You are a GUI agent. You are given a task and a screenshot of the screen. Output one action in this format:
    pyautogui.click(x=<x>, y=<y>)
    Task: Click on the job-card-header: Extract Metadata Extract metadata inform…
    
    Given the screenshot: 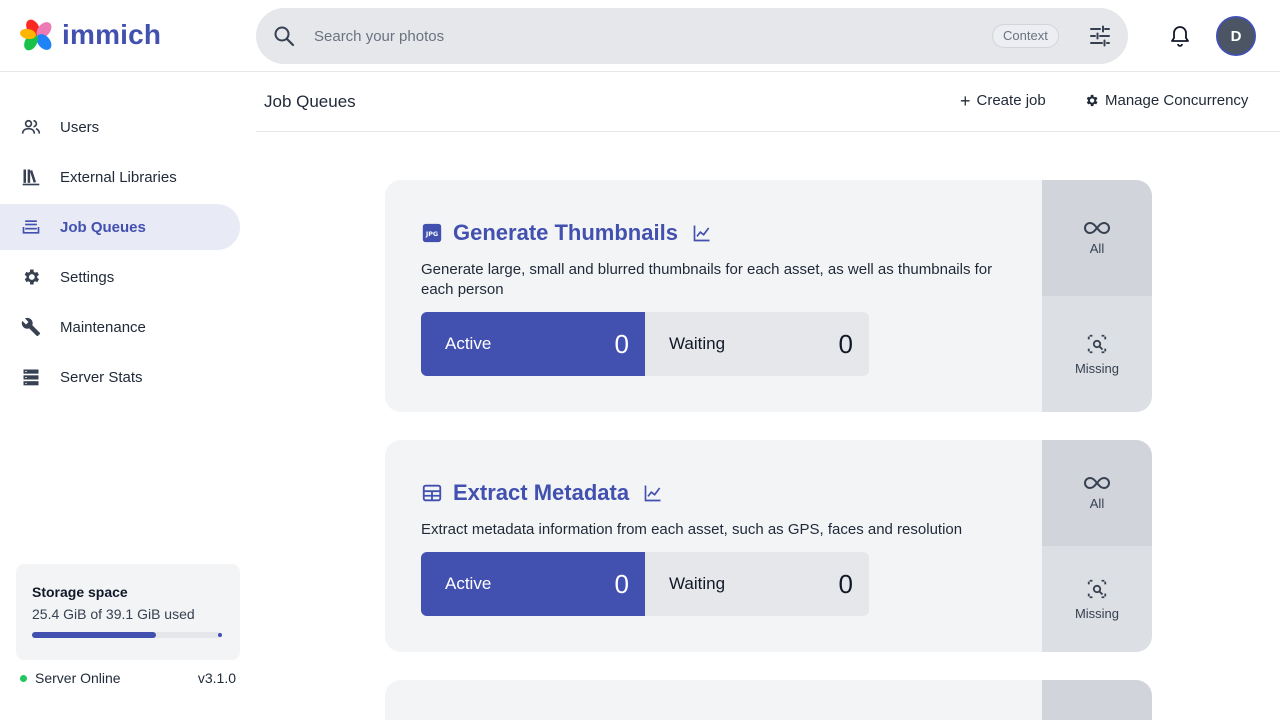 What is the action you would take?
    pyautogui.click(x=711, y=510)
    